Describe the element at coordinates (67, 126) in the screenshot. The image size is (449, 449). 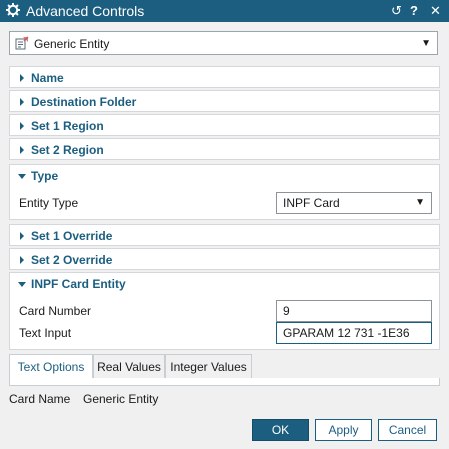
I see `section-set1-region-label: Set 1 Region` at that location.